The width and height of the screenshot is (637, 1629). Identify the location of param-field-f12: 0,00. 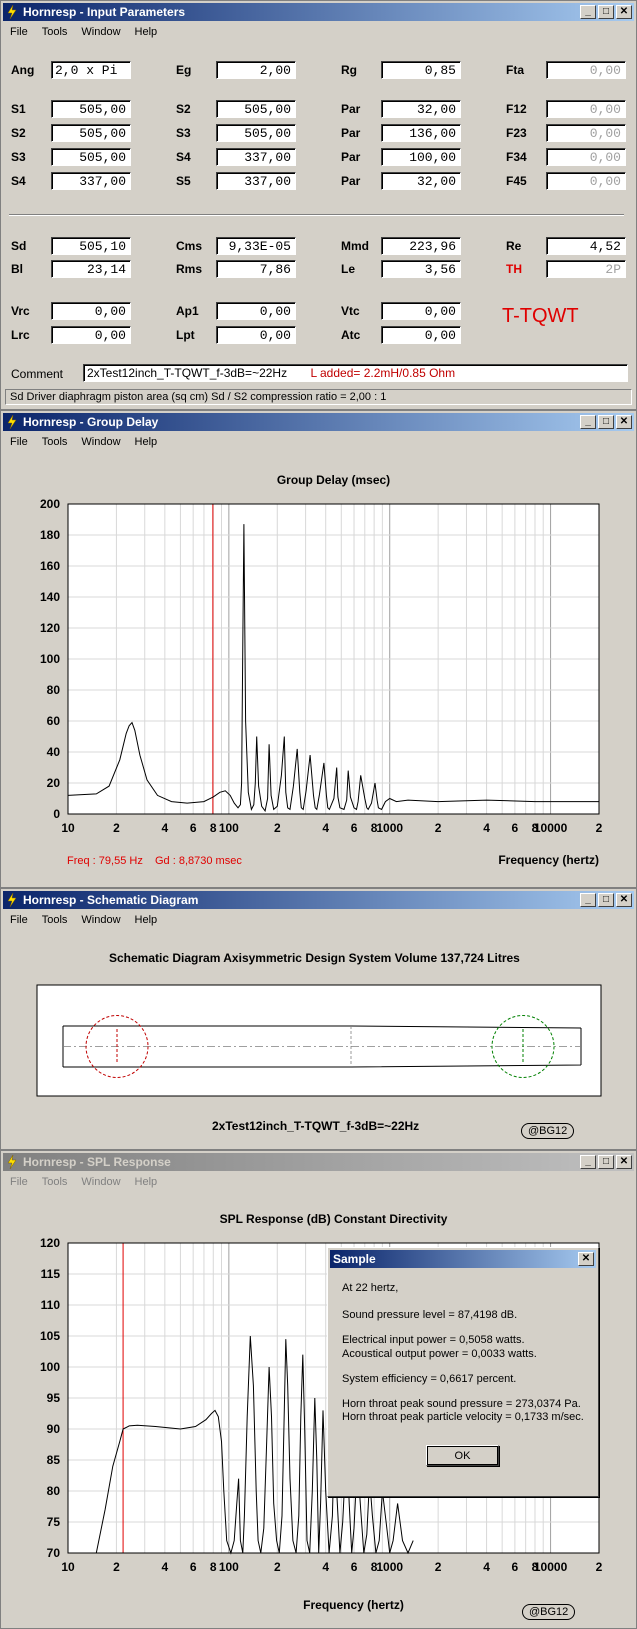
(586, 109).